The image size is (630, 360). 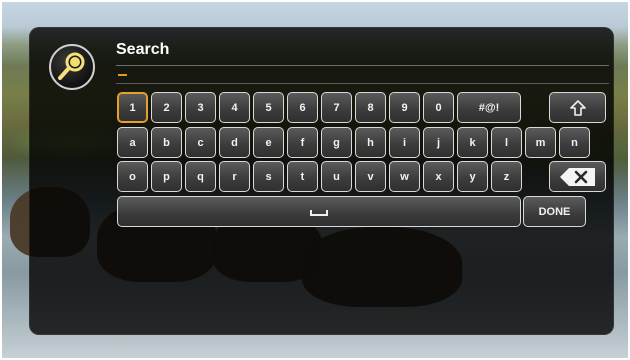 I want to click on key-label: 9, so click(x=404, y=107).